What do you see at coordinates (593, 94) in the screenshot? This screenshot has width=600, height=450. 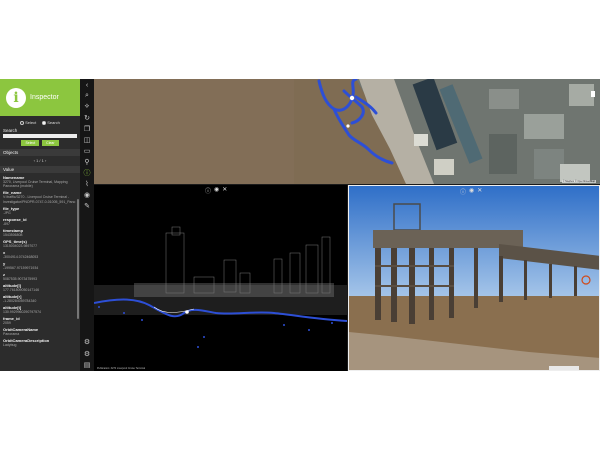 I see `map-zoom-control` at bounding box center [593, 94].